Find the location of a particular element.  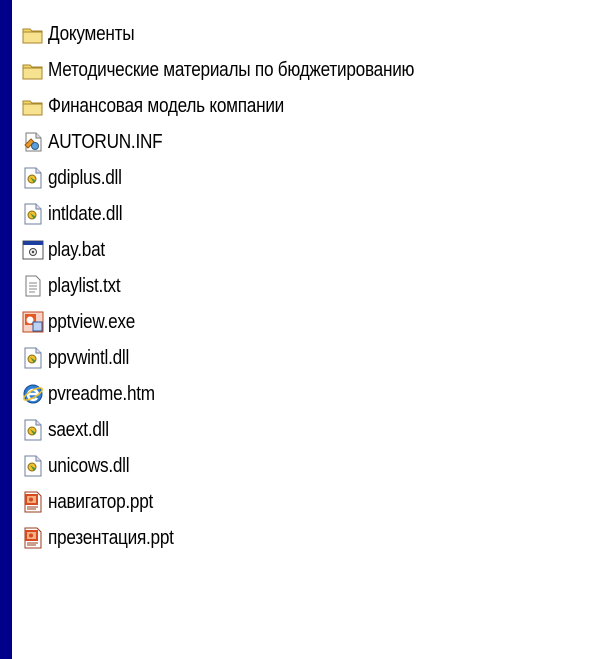

text-file-icon is located at coordinates (33, 286).